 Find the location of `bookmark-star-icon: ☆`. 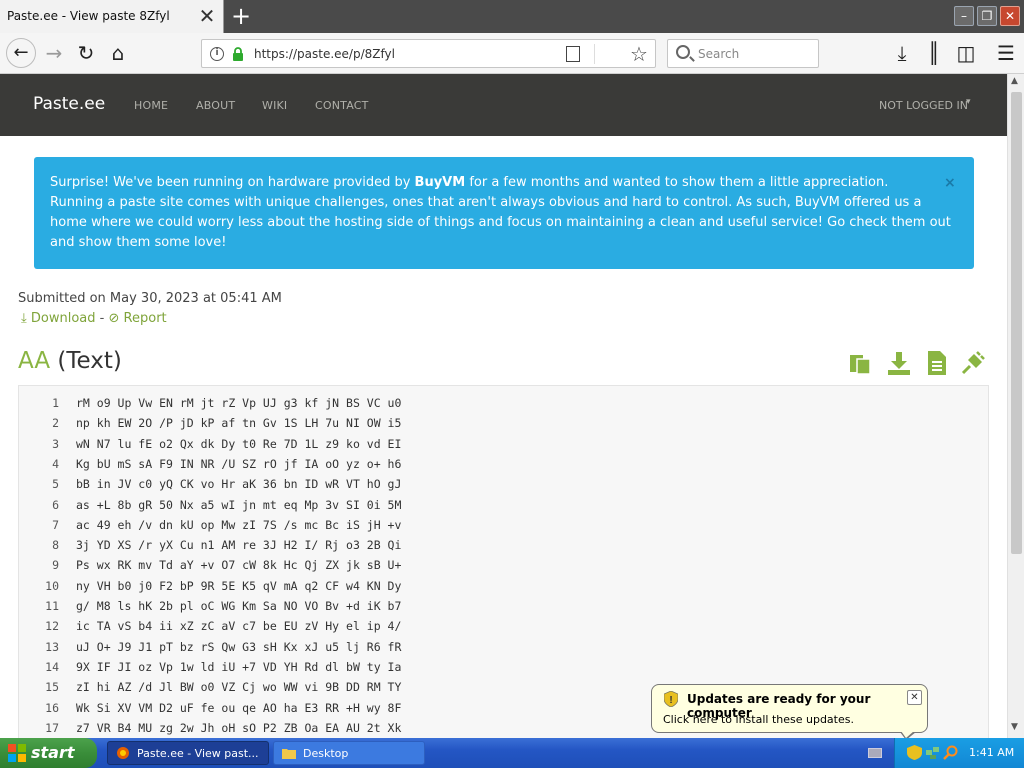

bookmark-star-icon: ☆ is located at coordinates (639, 54).